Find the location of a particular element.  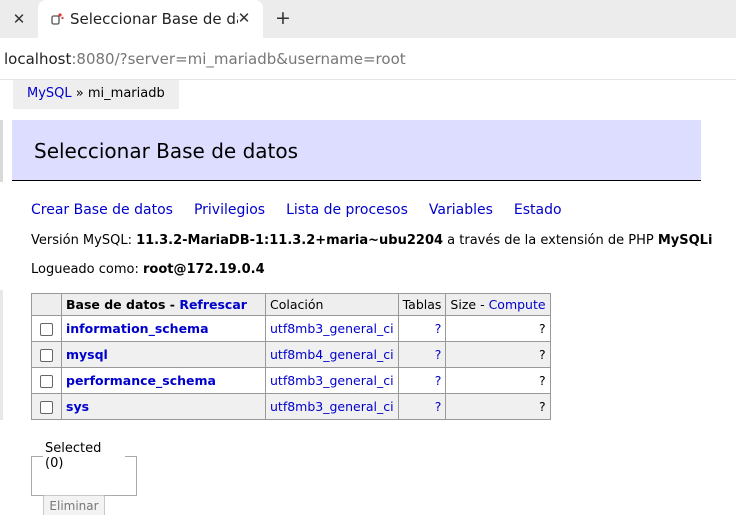

selected-fieldset: Selected (0) Eliminar is located at coordinates (84, 478).